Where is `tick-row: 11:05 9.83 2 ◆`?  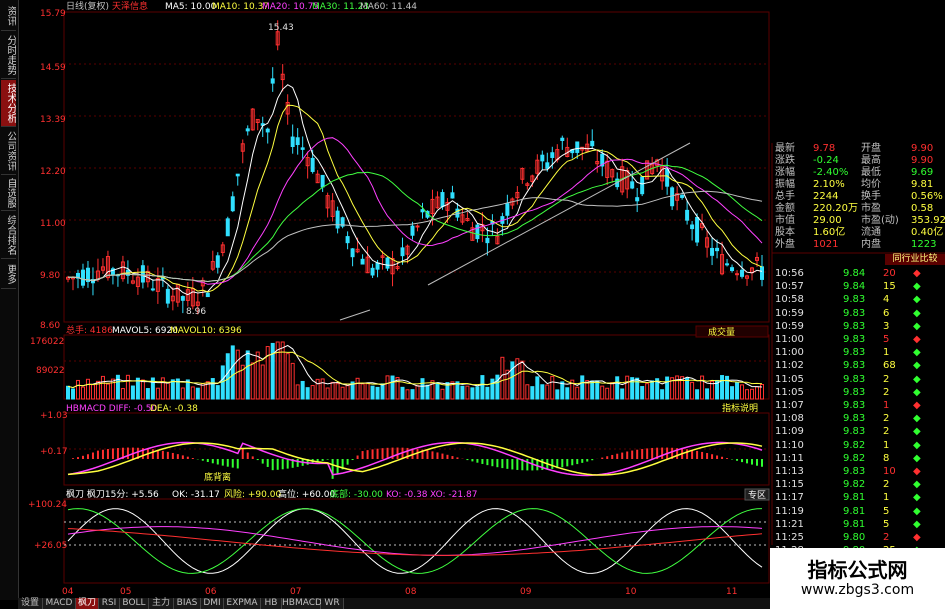
tick-row: 11:05 9.83 2 ◆ is located at coordinates (859, 392).